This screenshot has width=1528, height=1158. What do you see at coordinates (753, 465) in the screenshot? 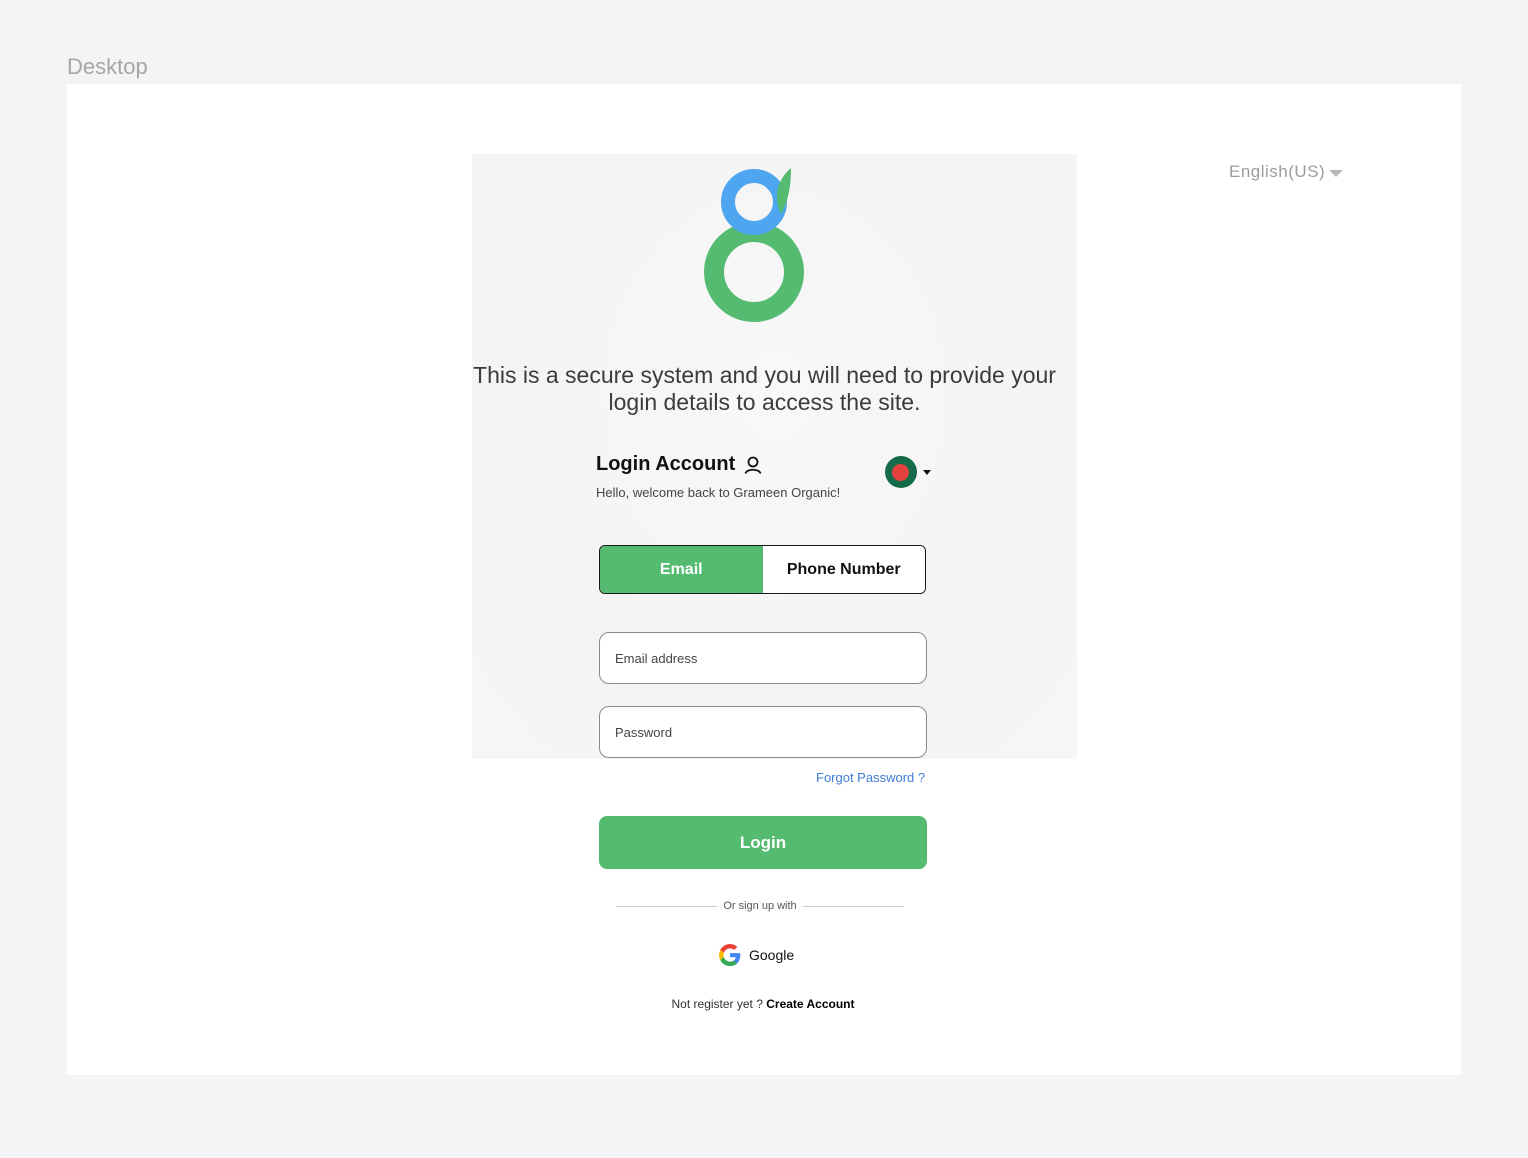
I see `user-icon` at bounding box center [753, 465].